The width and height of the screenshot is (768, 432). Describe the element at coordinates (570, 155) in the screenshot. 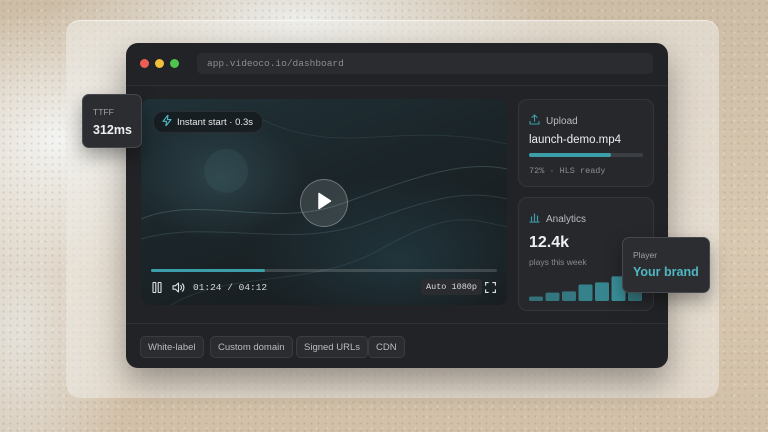

I see `upload-progress-fill` at that location.